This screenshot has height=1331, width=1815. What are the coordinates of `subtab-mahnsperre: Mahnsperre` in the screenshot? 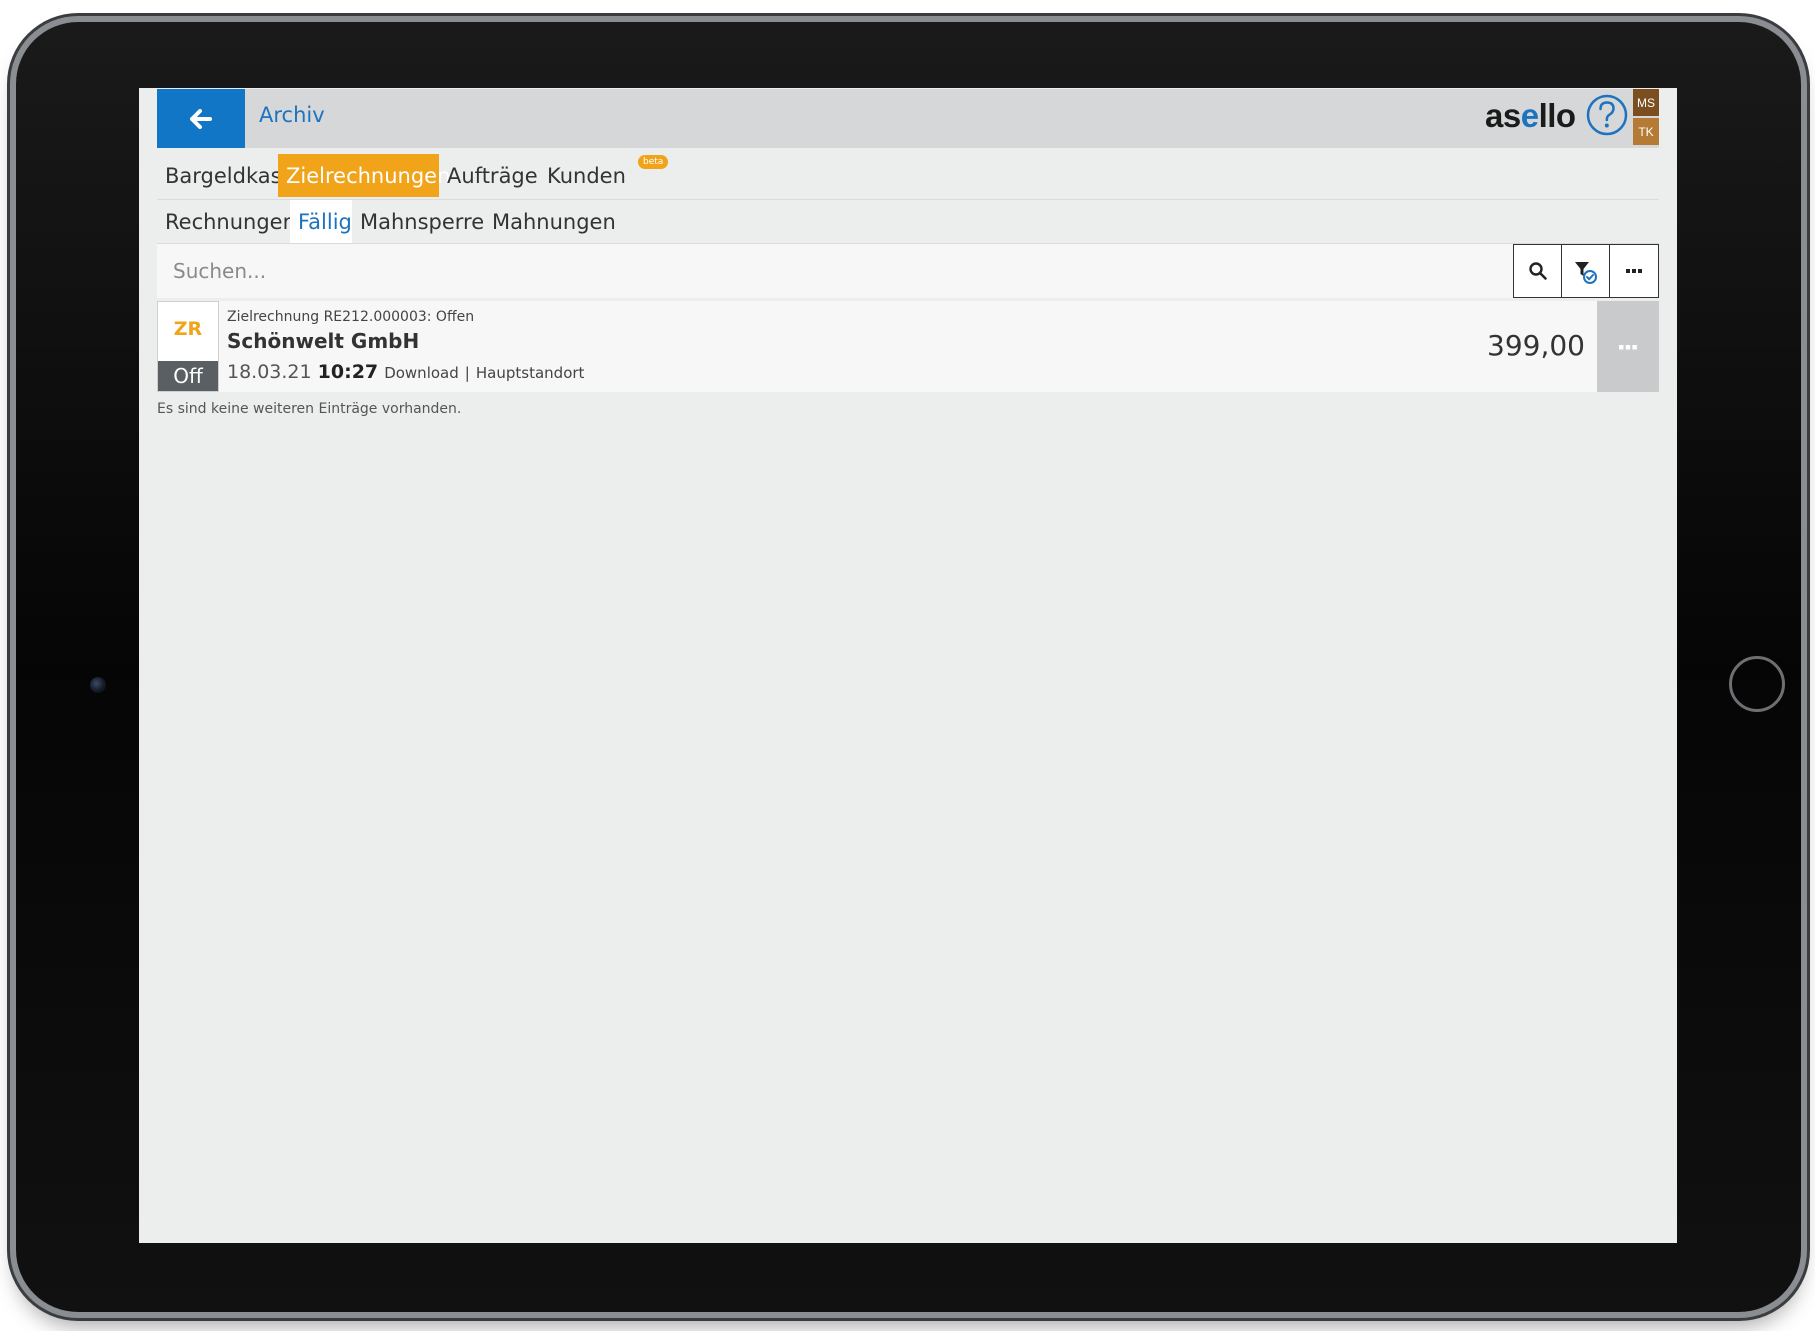 It's located at (418, 221).